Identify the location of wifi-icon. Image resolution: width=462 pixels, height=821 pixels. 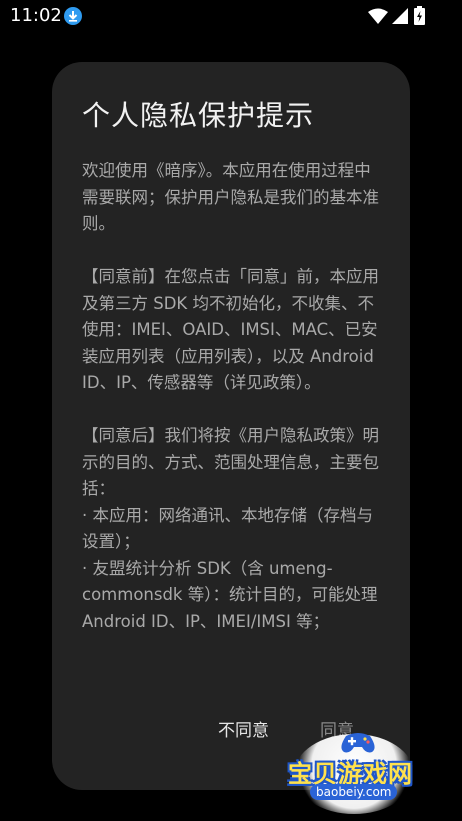
(378, 16).